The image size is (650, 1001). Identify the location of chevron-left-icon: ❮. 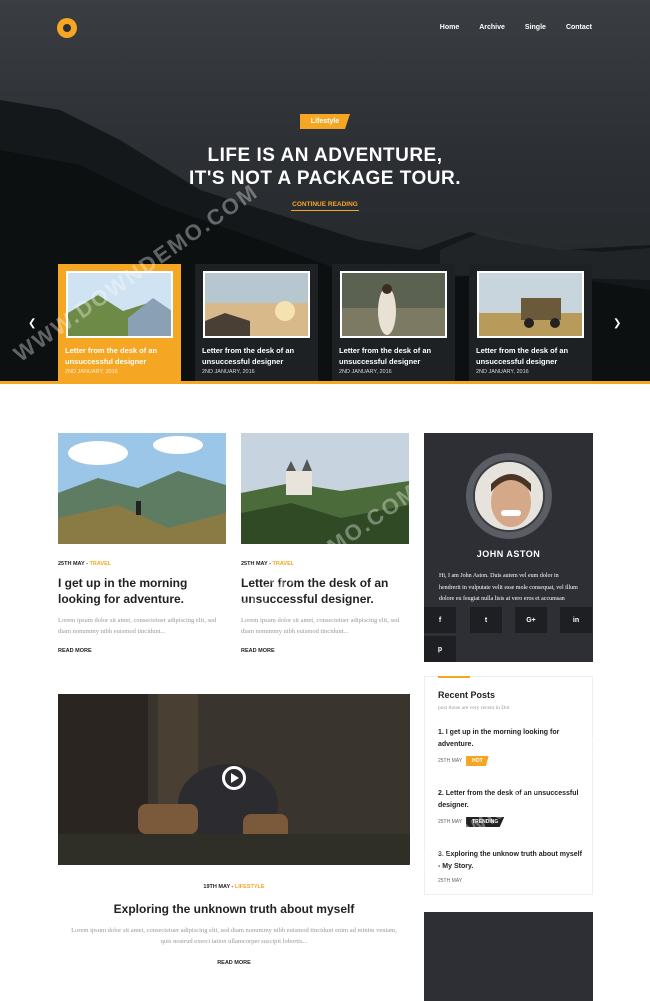
(32, 323).